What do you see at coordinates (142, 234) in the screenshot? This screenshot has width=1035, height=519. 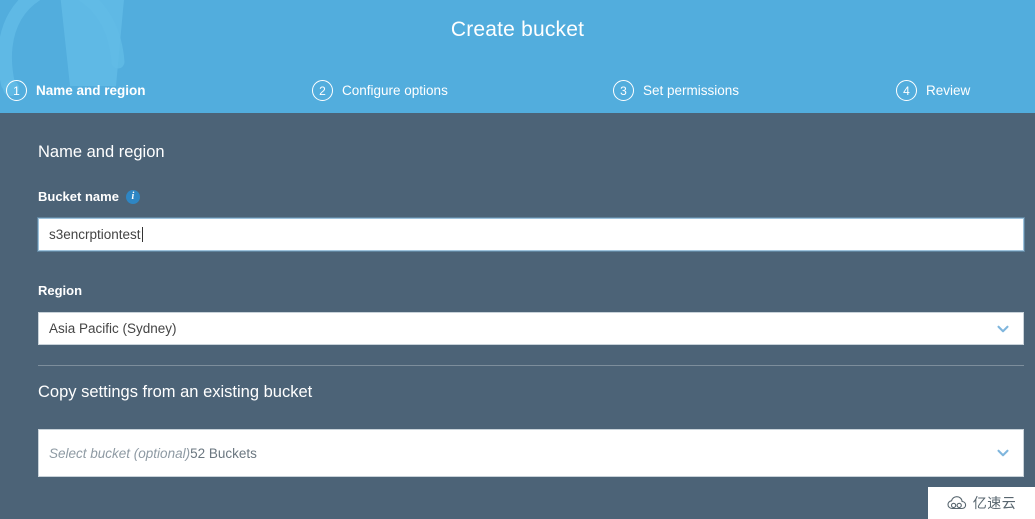 I see `text-caret` at bounding box center [142, 234].